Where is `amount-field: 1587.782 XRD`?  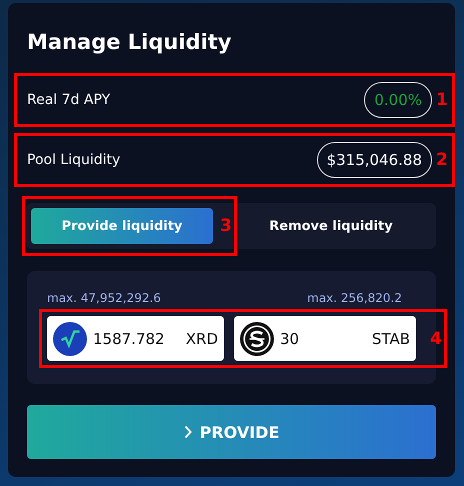
amount-field: 1587.782 XRD is located at coordinates (135, 338).